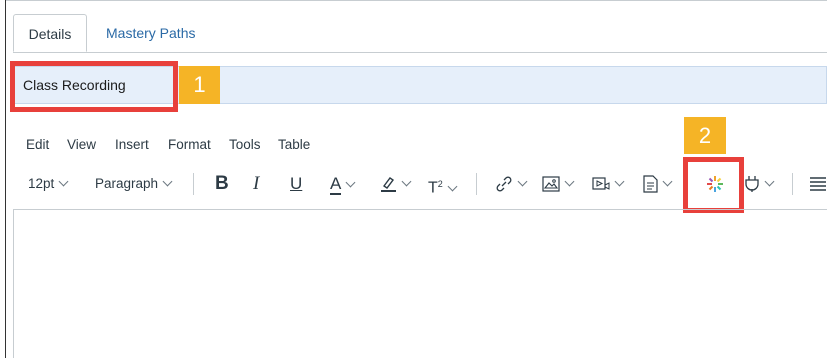  What do you see at coordinates (294, 144) in the screenshot?
I see `menu-table: Table` at bounding box center [294, 144].